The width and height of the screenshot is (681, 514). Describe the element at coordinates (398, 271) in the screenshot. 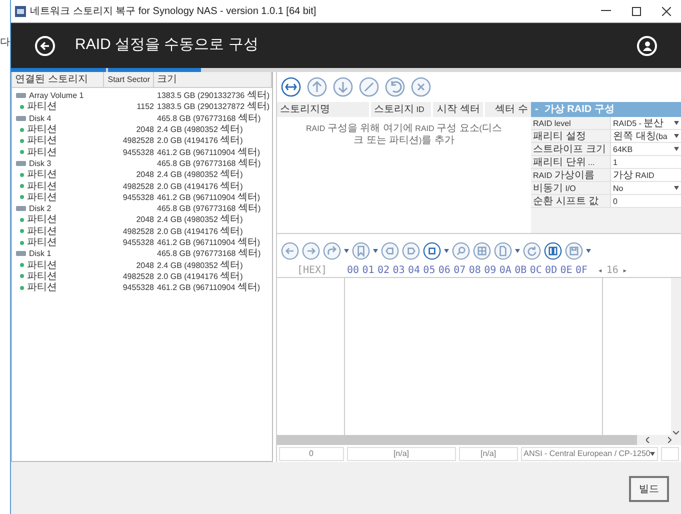

I see `hex-column-header: 03` at that location.